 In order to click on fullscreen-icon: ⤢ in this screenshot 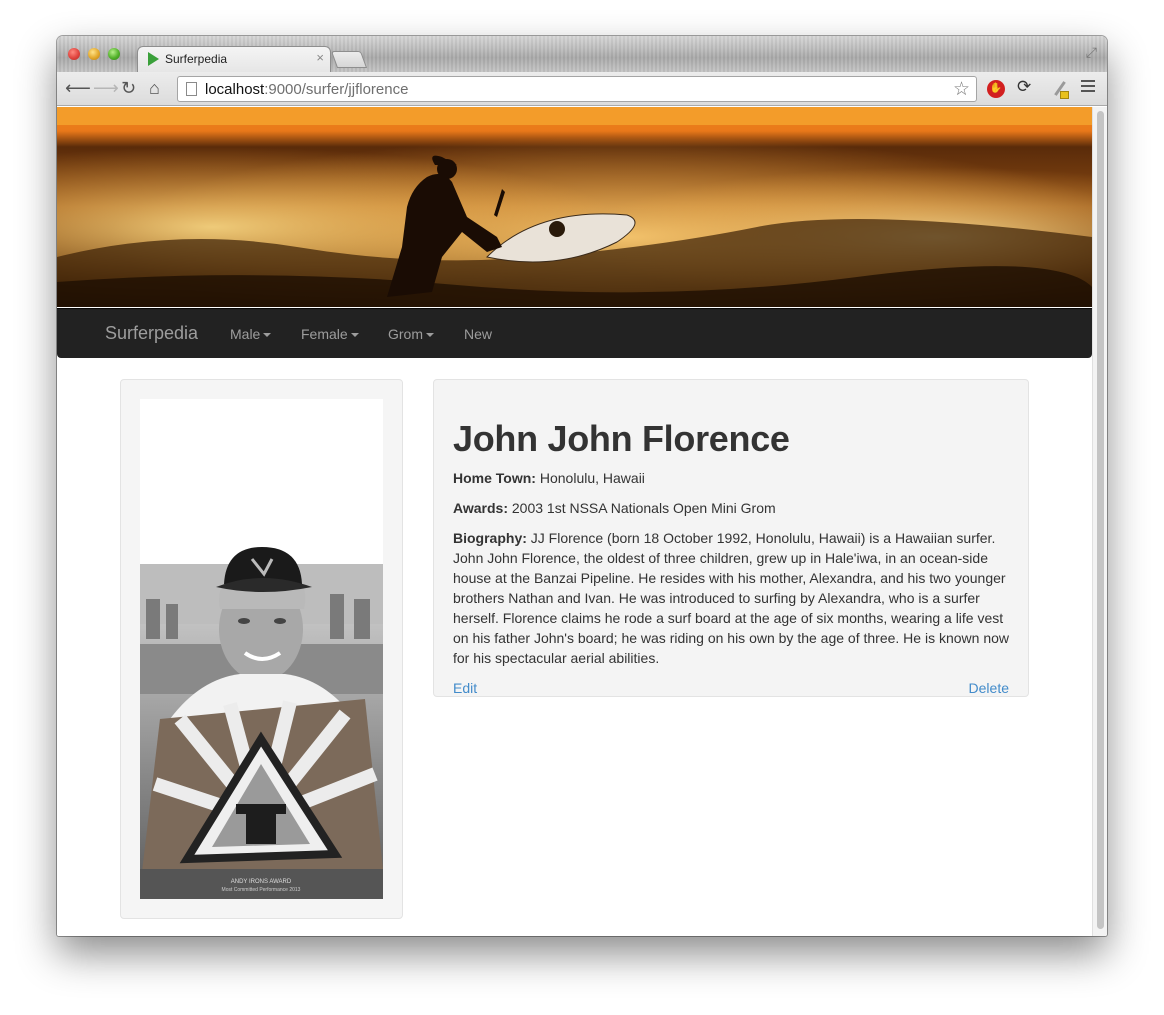, I will do `click(1091, 52)`.